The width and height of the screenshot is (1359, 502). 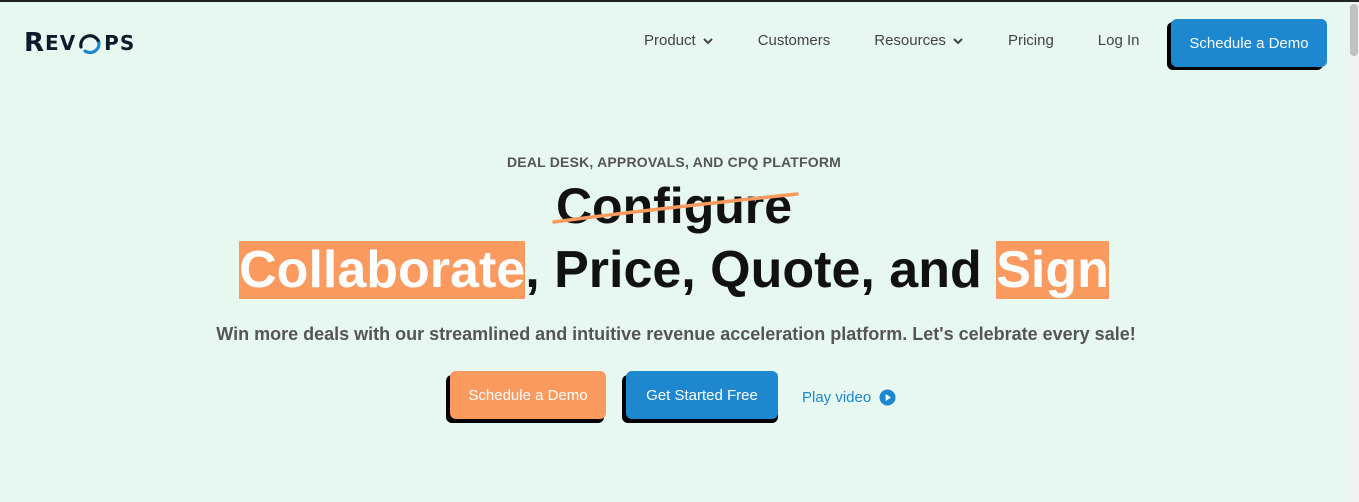 I want to click on struck-headline-wrap: Configure, so click(x=674, y=206).